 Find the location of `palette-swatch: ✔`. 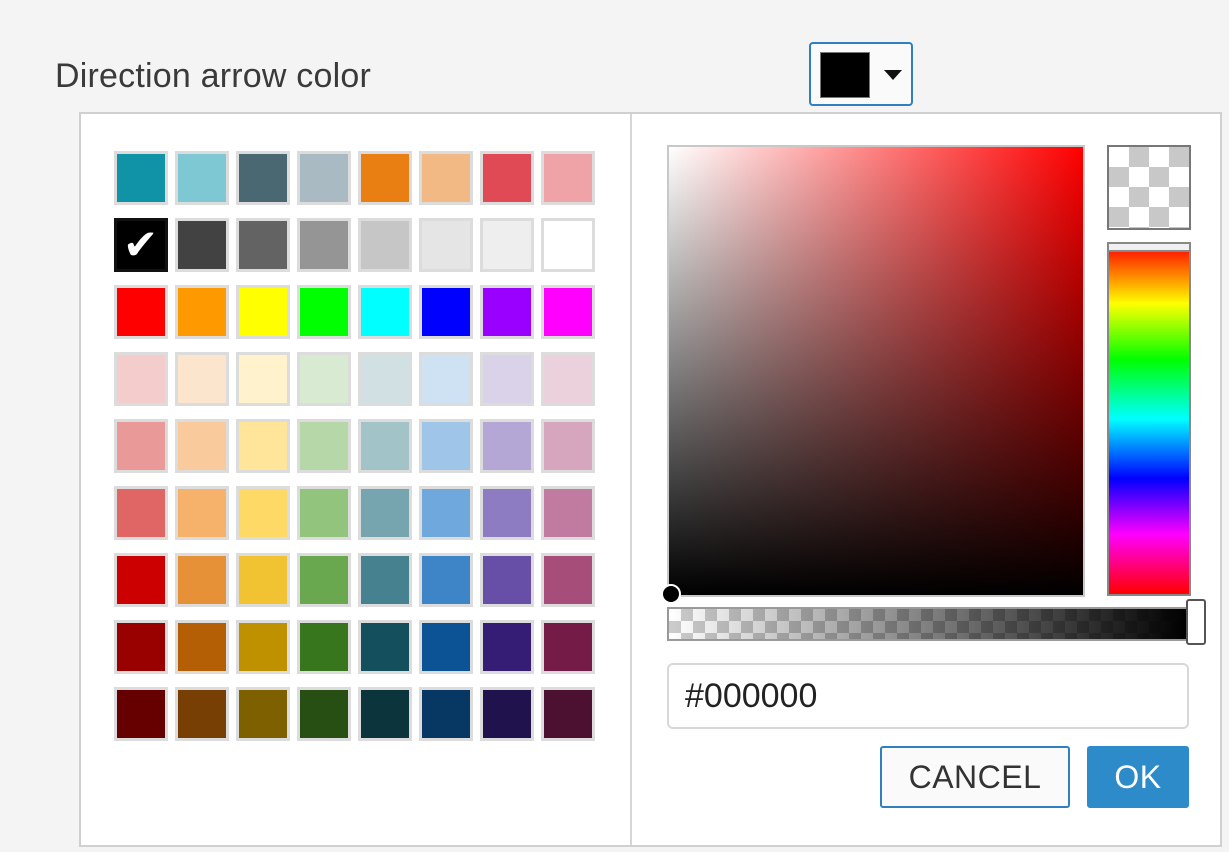

palette-swatch: ✔ is located at coordinates (141, 245).